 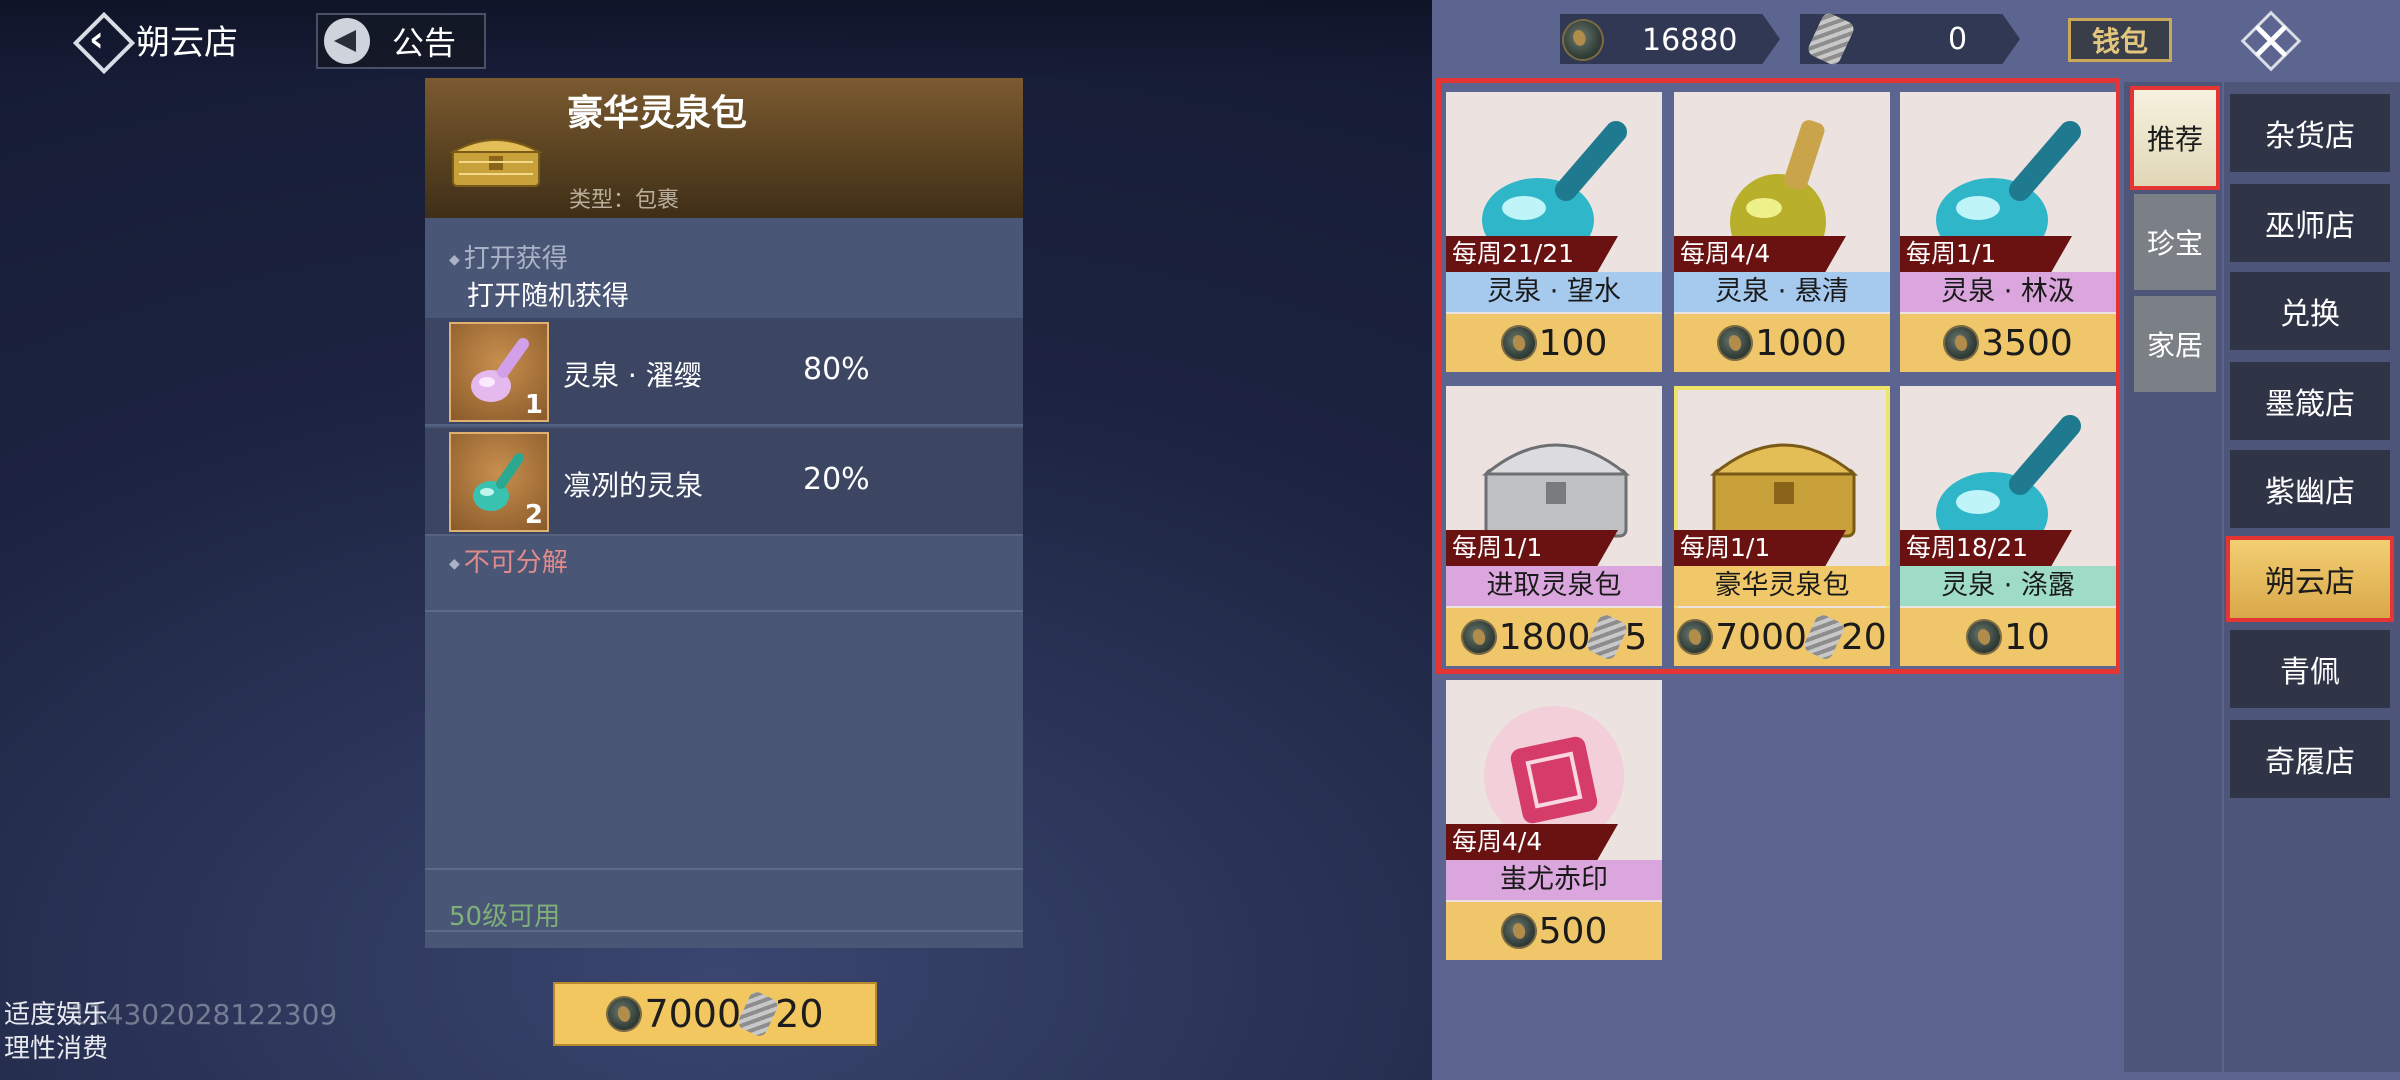 I want to click on notice-label: 公告, so click(x=424, y=43).